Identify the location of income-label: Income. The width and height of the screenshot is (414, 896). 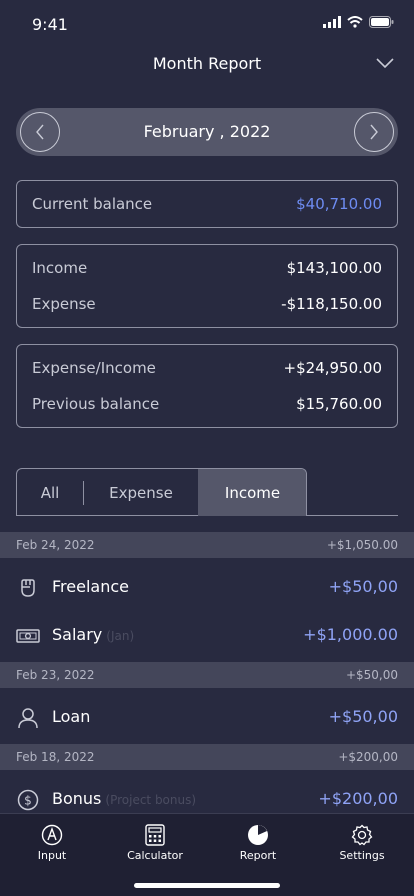
(60, 268).